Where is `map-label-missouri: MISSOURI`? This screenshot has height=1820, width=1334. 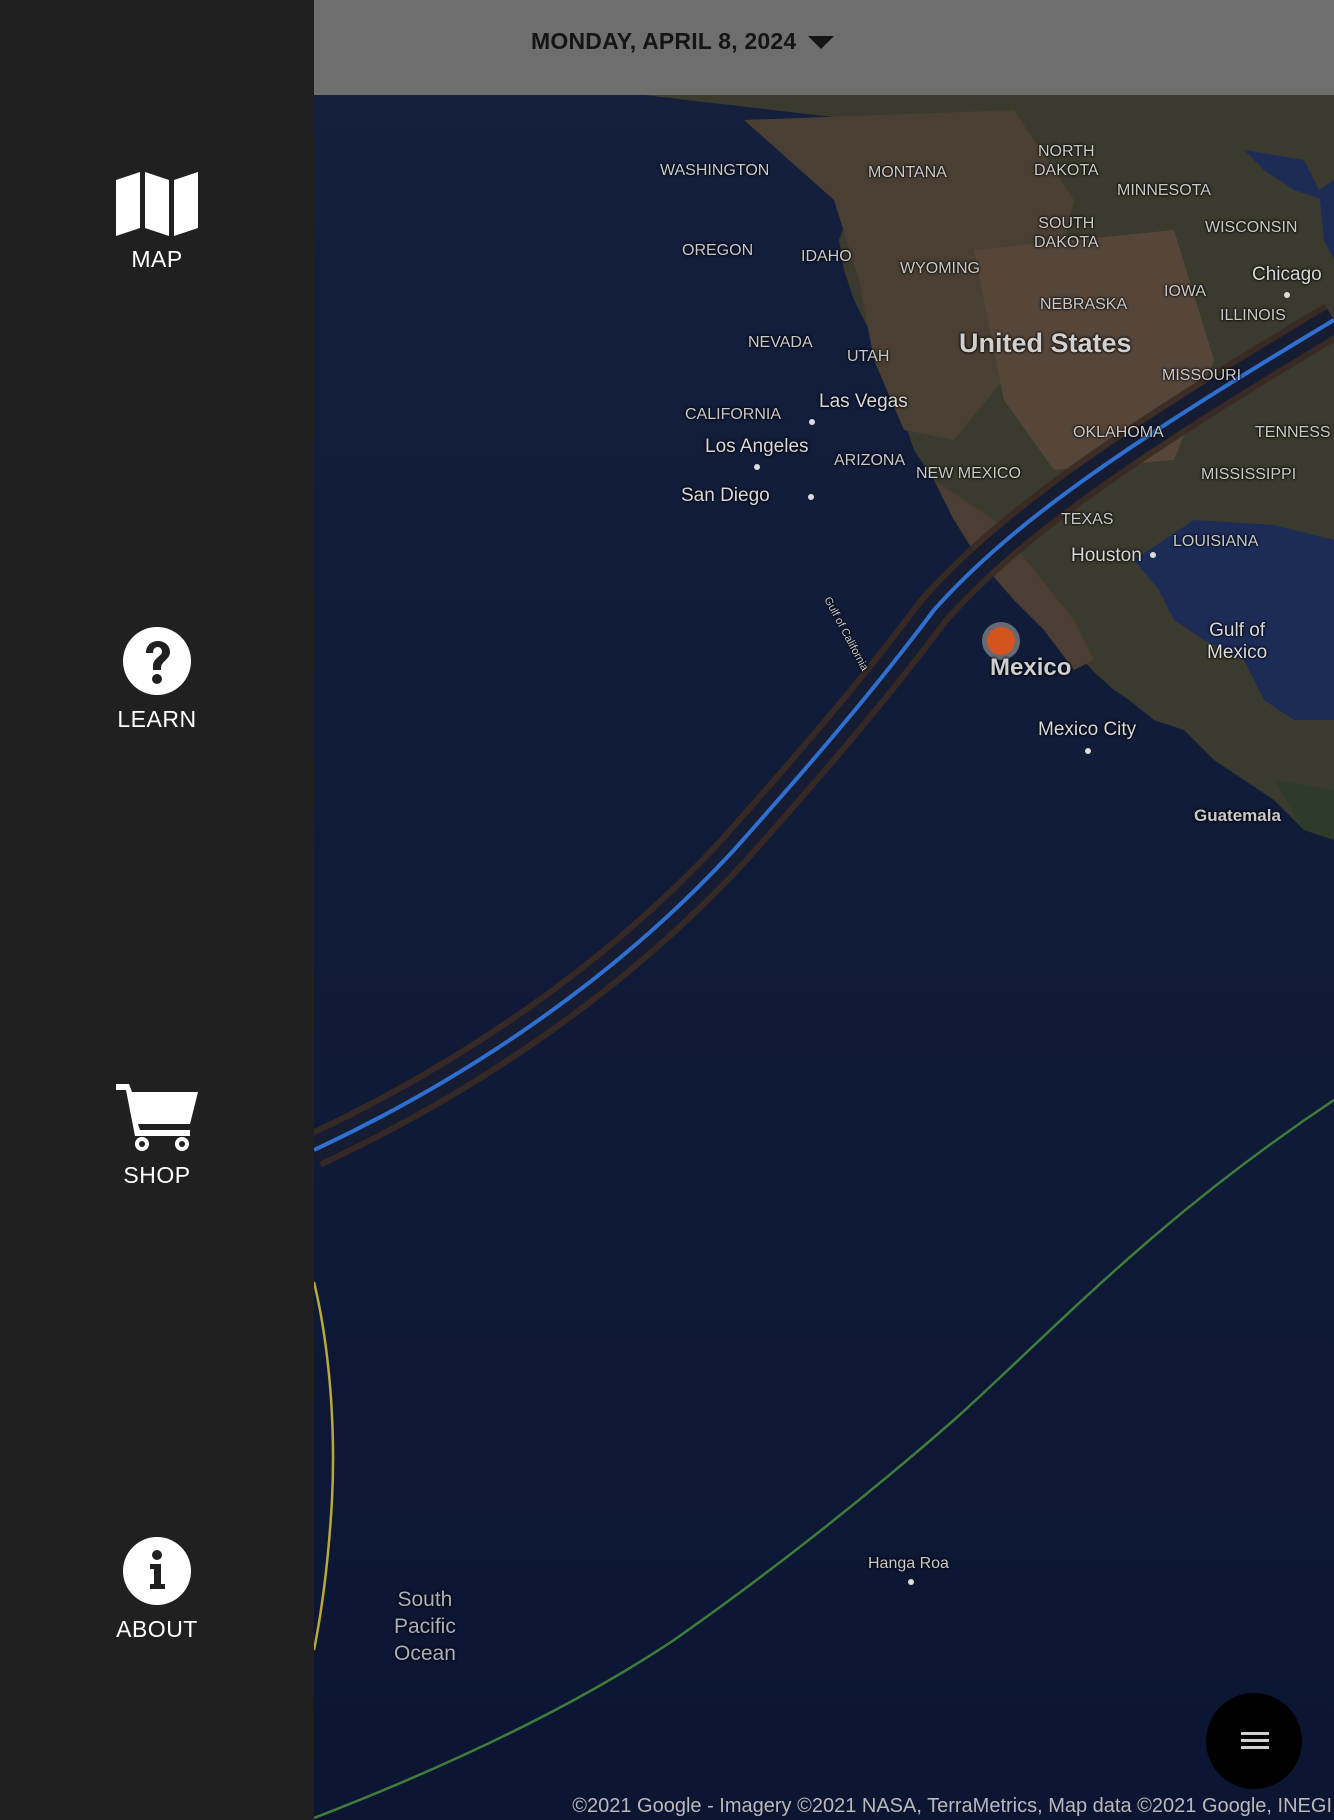
map-label-missouri: MISSOURI is located at coordinates (1202, 375).